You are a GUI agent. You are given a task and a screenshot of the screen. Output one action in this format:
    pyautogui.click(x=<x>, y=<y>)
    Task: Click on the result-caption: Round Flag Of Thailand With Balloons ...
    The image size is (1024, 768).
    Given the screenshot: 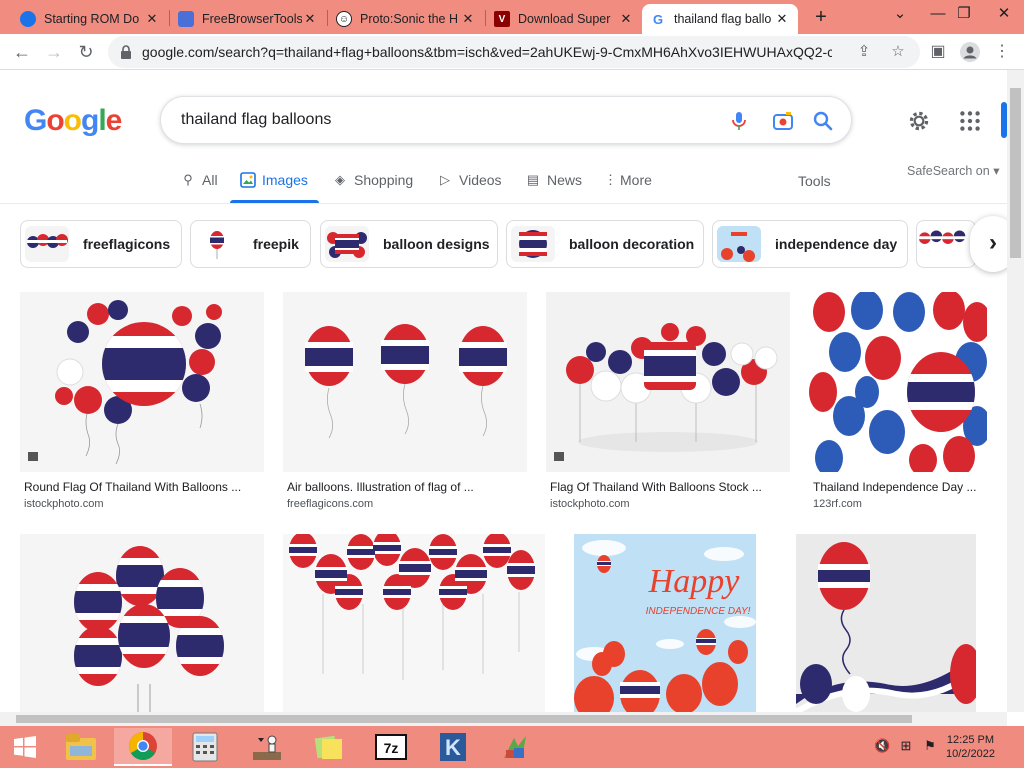 What is the action you would take?
    pyautogui.click(x=132, y=487)
    